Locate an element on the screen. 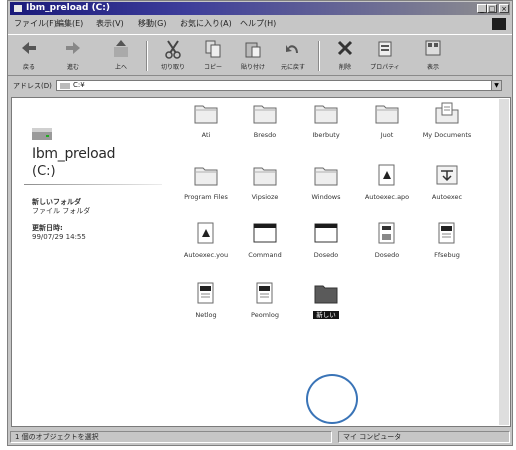 This screenshot has width=516, height=450. views-button: 表示 is located at coordinates (433, 56).